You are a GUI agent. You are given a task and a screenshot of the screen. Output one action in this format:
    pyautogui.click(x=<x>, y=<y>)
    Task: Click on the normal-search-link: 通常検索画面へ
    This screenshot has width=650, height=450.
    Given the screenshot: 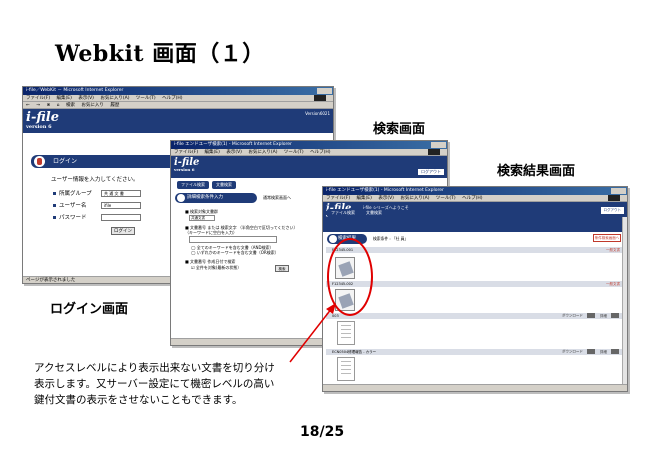 What is the action you would take?
    pyautogui.click(x=277, y=198)
    